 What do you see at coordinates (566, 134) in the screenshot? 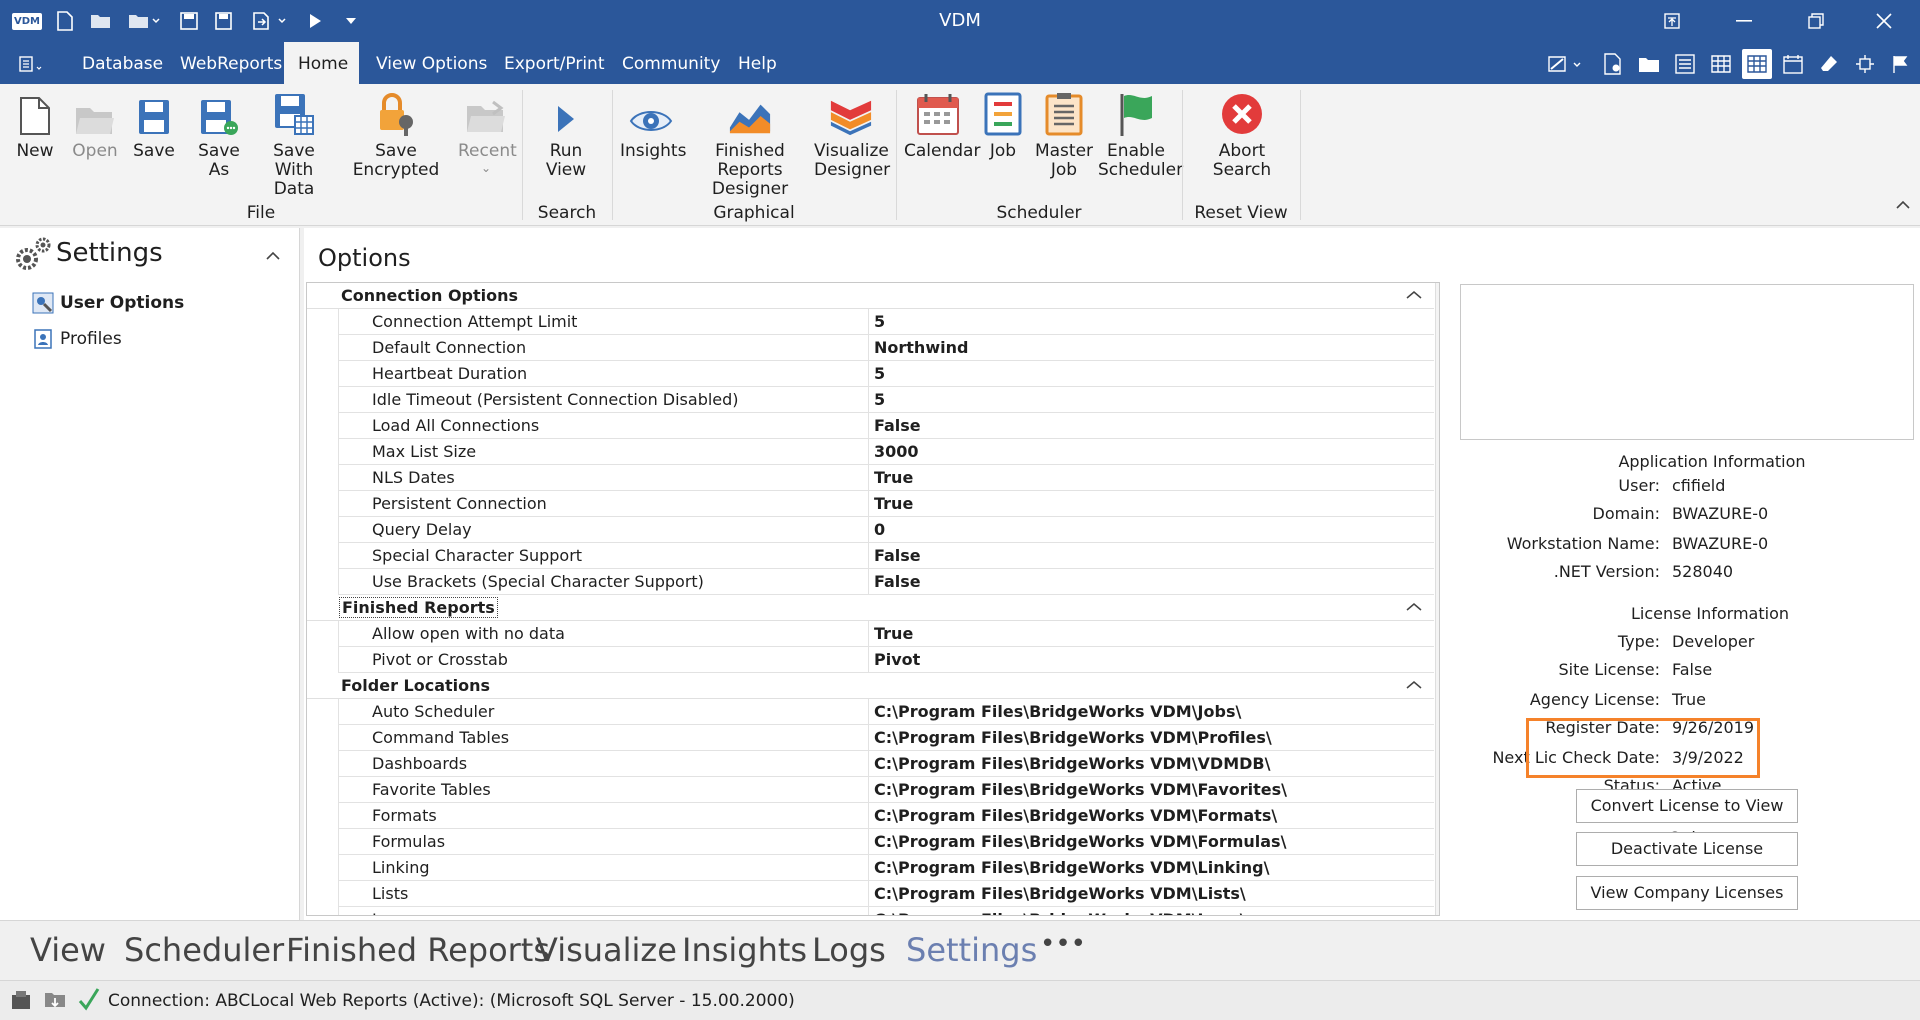
I see `run-view-button: Run View` at bounding box center [566, 134].